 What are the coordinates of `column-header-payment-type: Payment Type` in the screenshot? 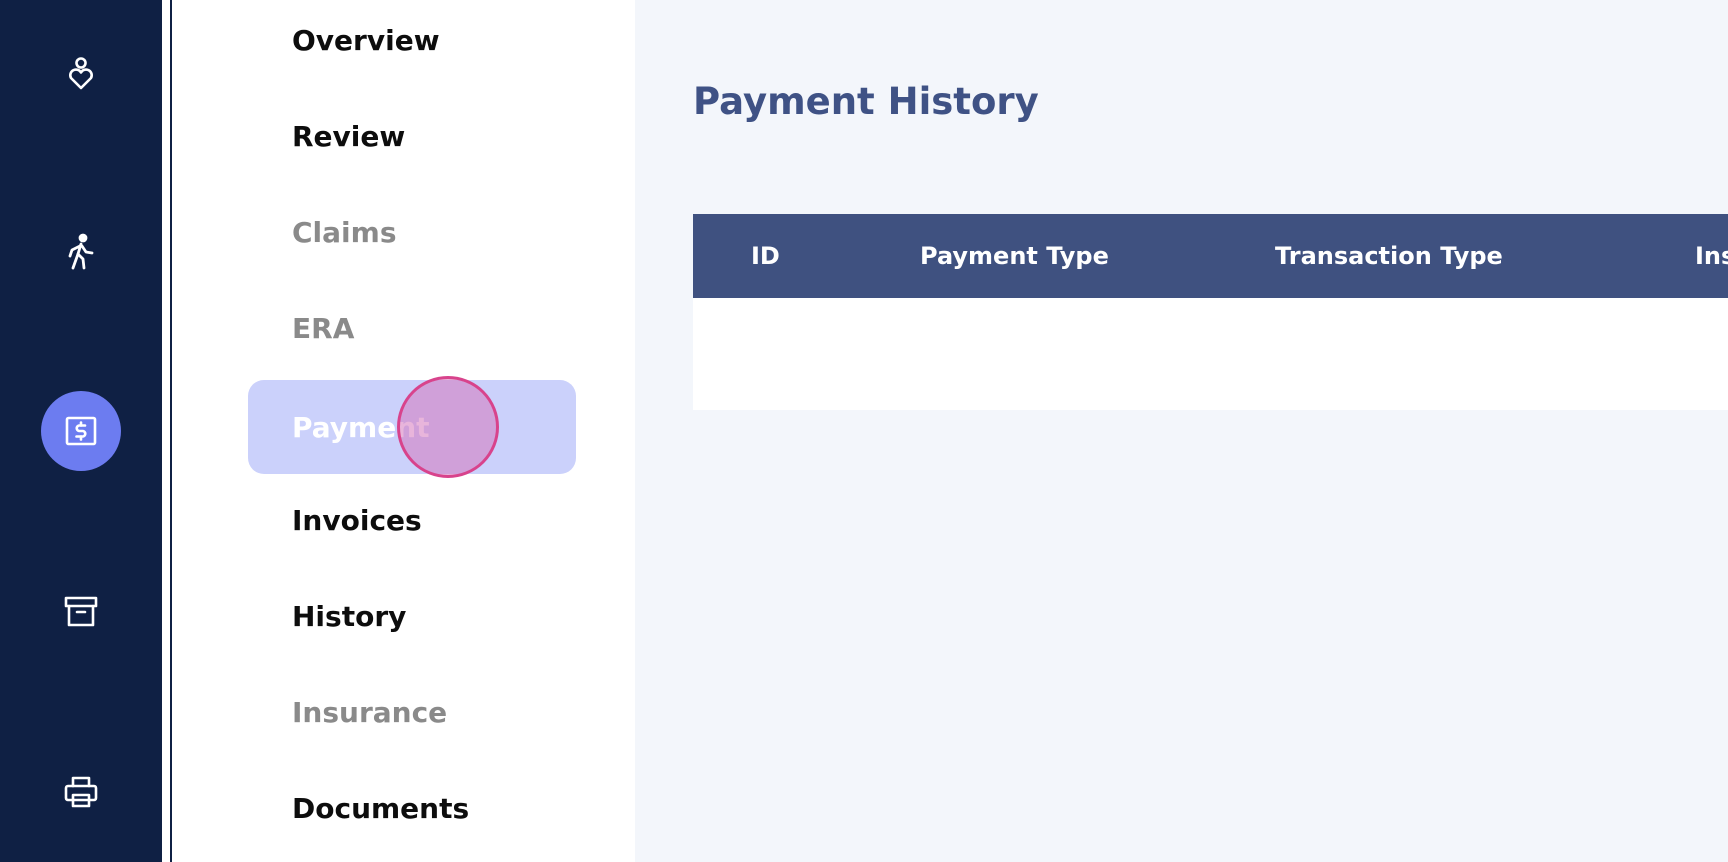 It's located at (1014, 256).